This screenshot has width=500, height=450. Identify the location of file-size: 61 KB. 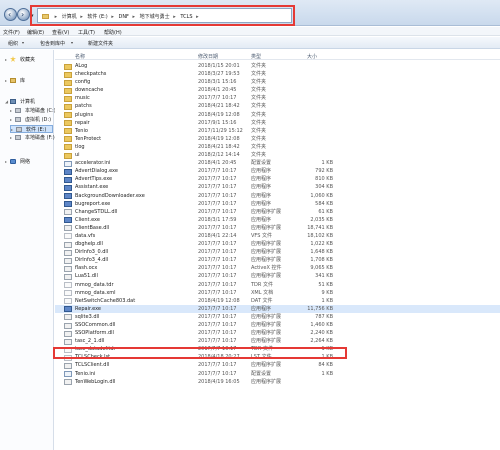
(325, 211).